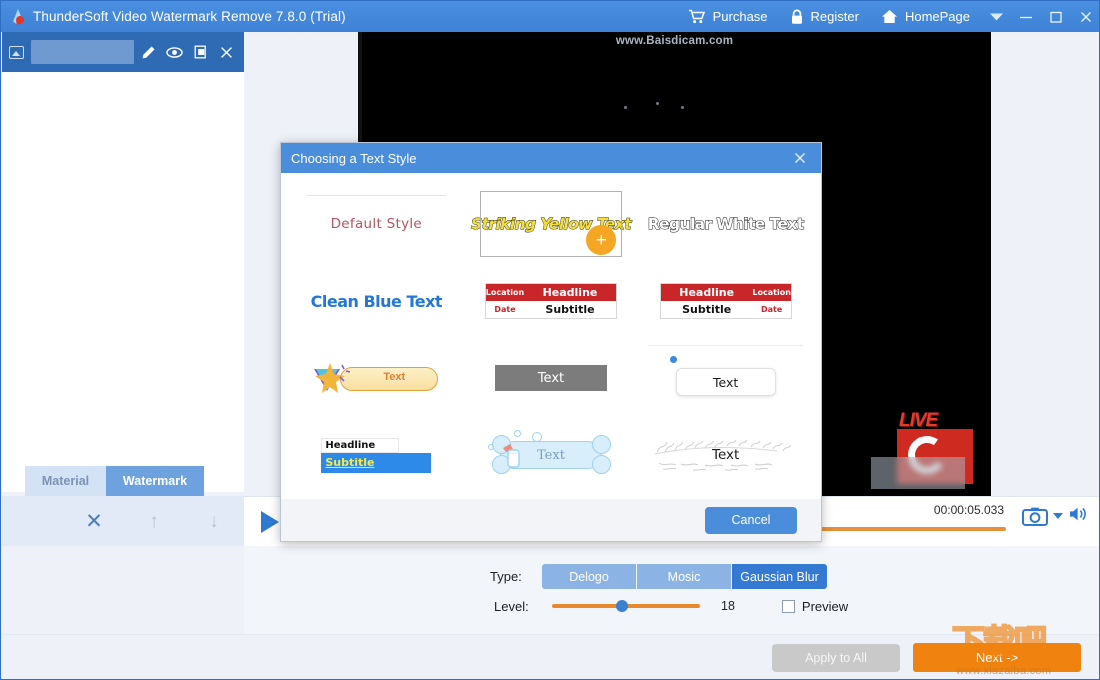 This screenshot has height=680, width=1100. Describe the element at coordinates (394, 377) in the screenshot. I see `ribbon-text: Text` at that location.